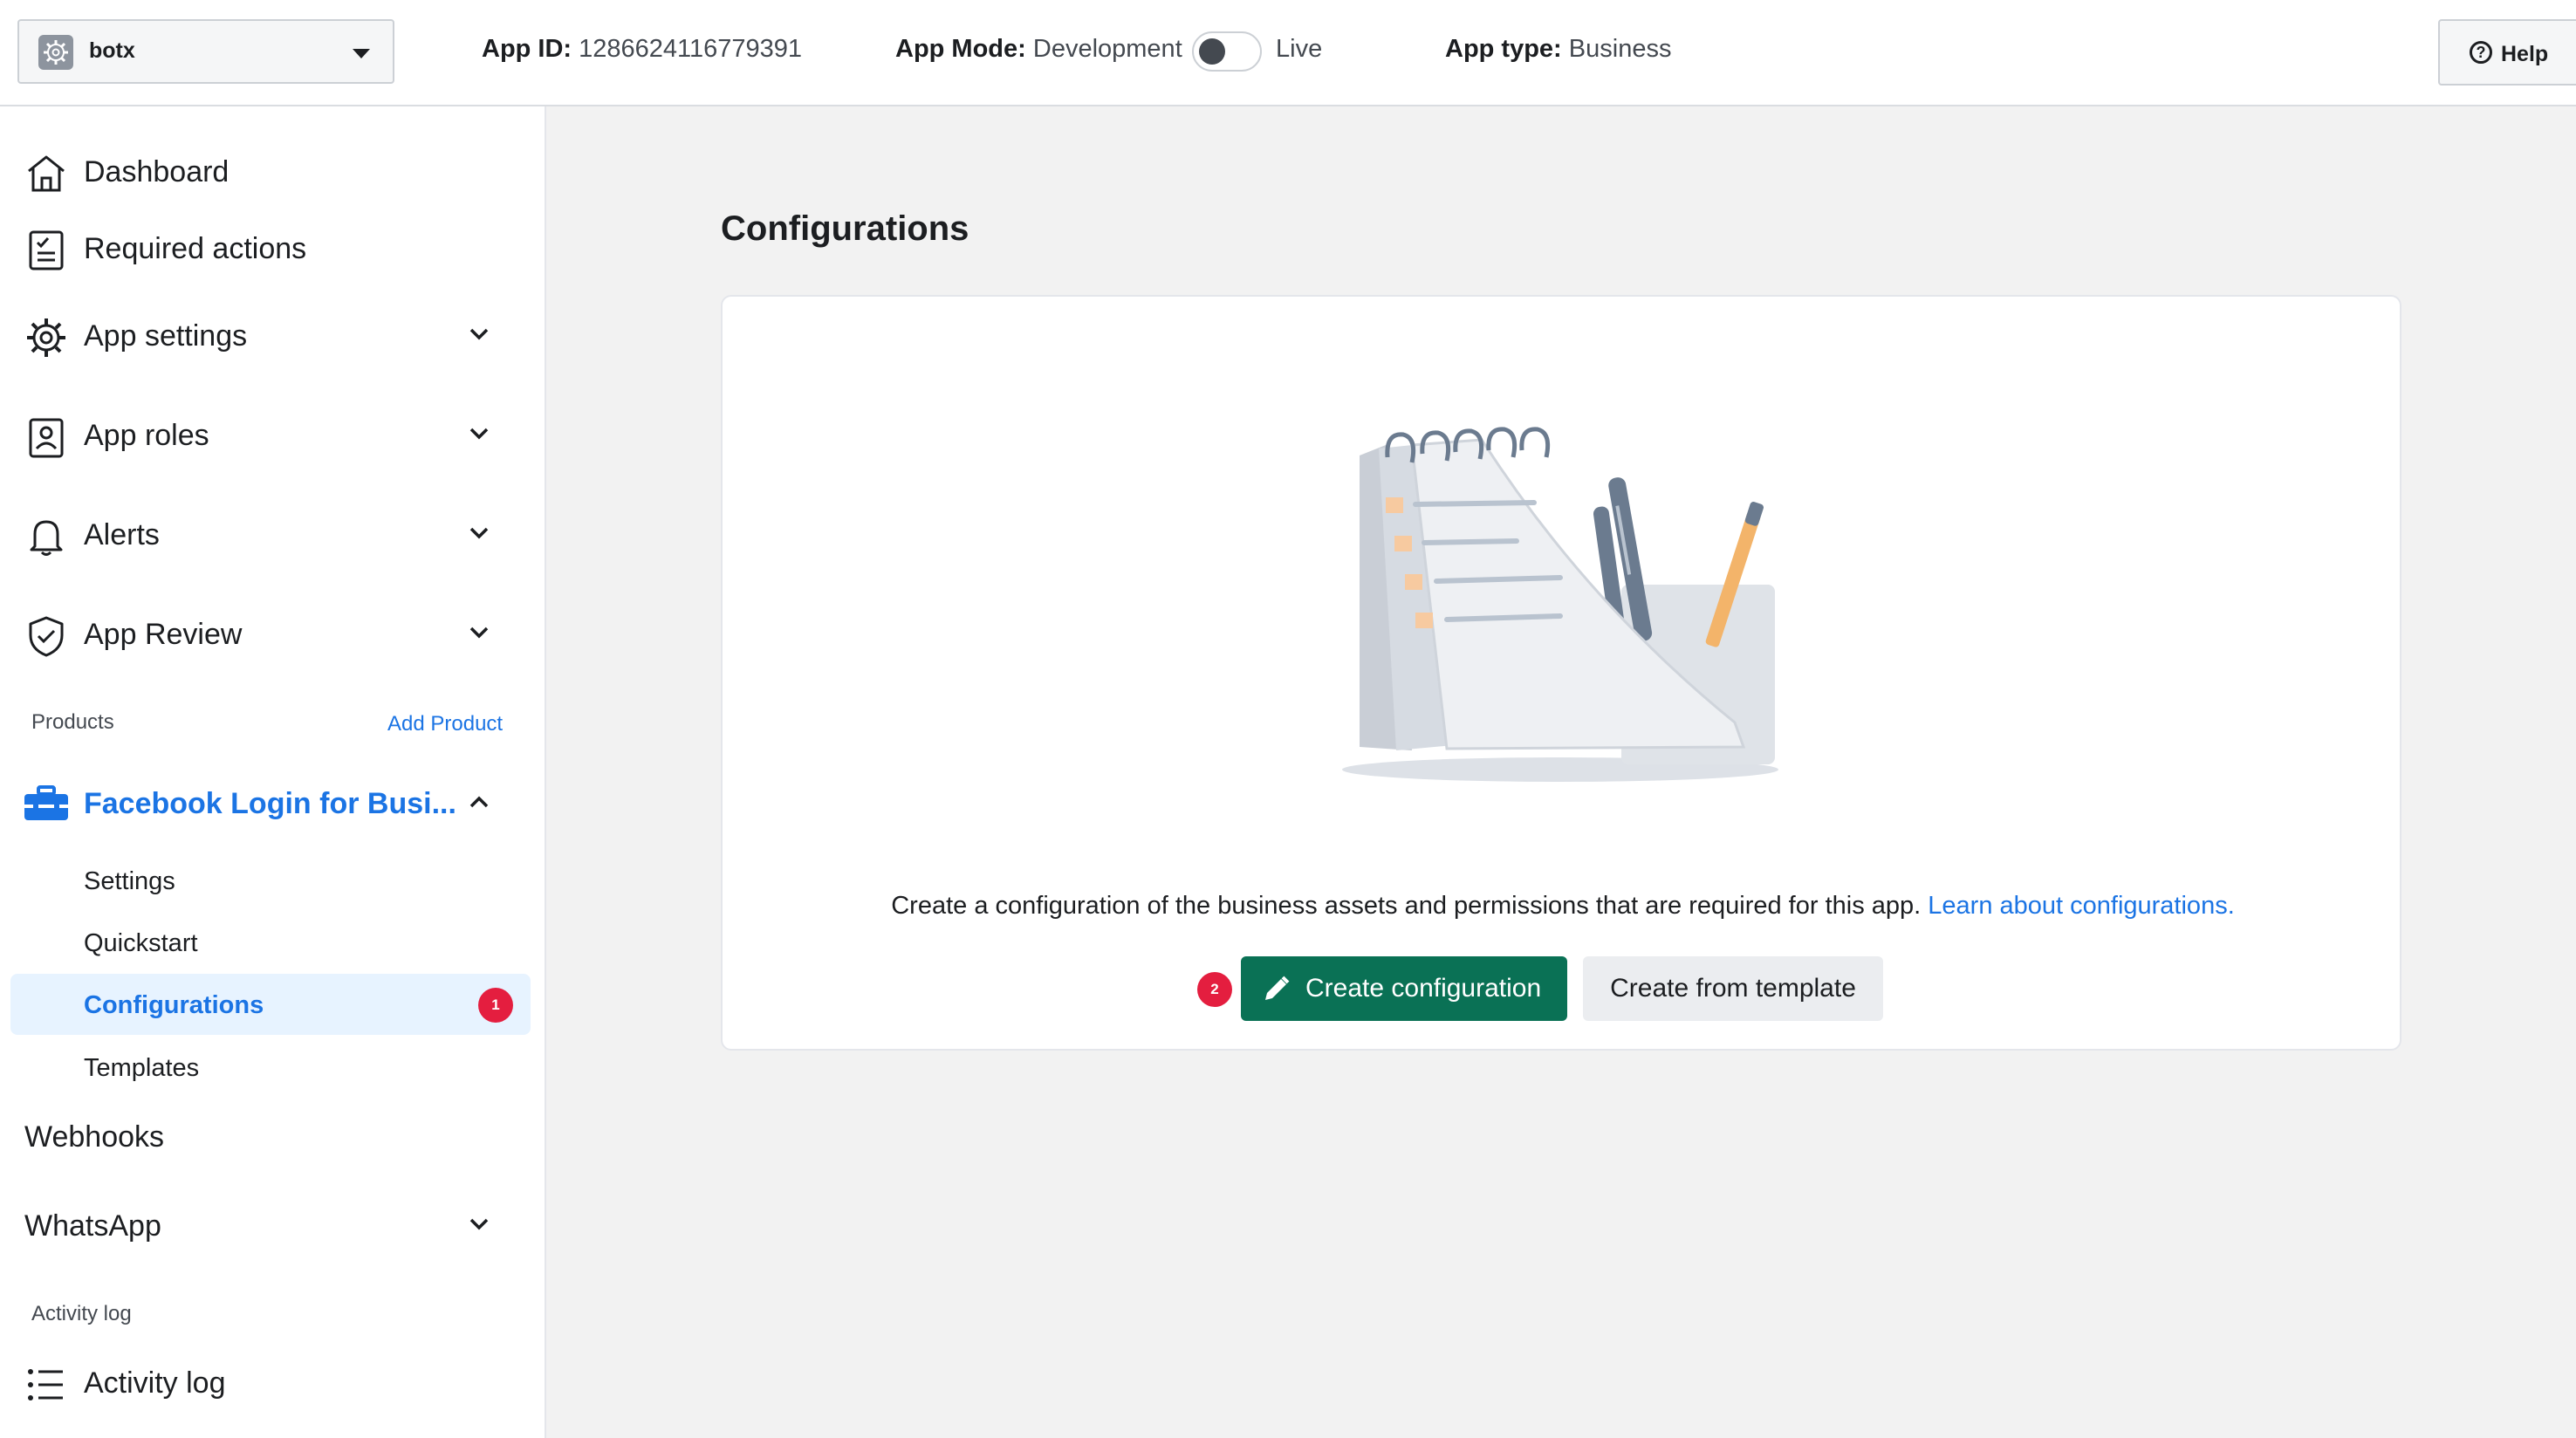 The width and height of the screenshot is (2576, 1438). Describe the element at coordinates (92, 1226) in the screenshot. I see `sidebar-item-label: WhatsApp` at that location.